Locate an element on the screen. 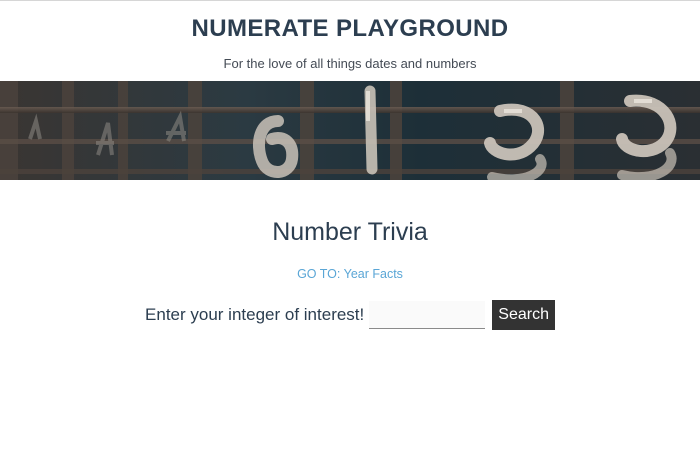 The height and width of the screenshot is (450, 700). site-title: NUMERATE PLAYGROUND is located at coordinates (350, 28).